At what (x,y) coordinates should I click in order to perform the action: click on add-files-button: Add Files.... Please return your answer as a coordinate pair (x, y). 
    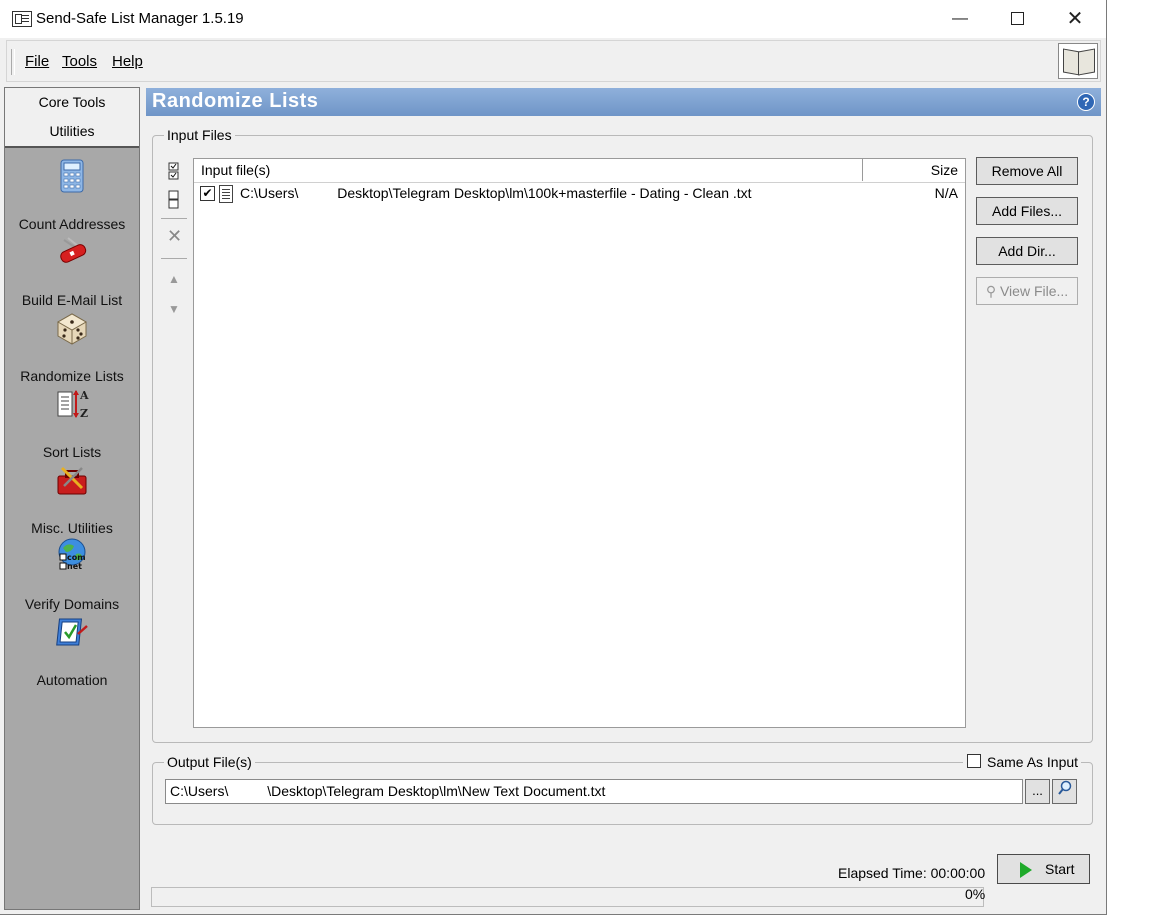
    Looking at the image, I should click on (1027, 211).